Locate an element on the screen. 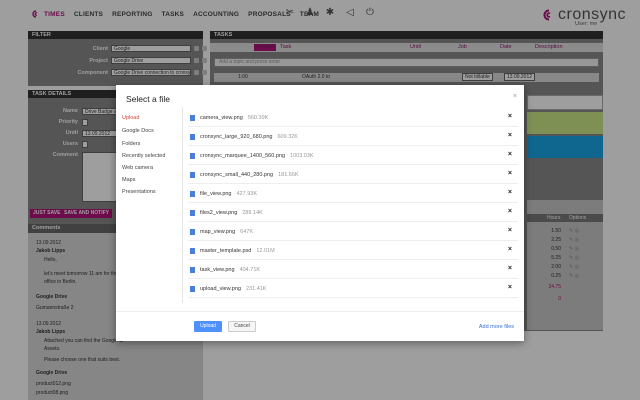 The image size is (640, 400). file-size: 181.66K is located at coordinates (288, 175).